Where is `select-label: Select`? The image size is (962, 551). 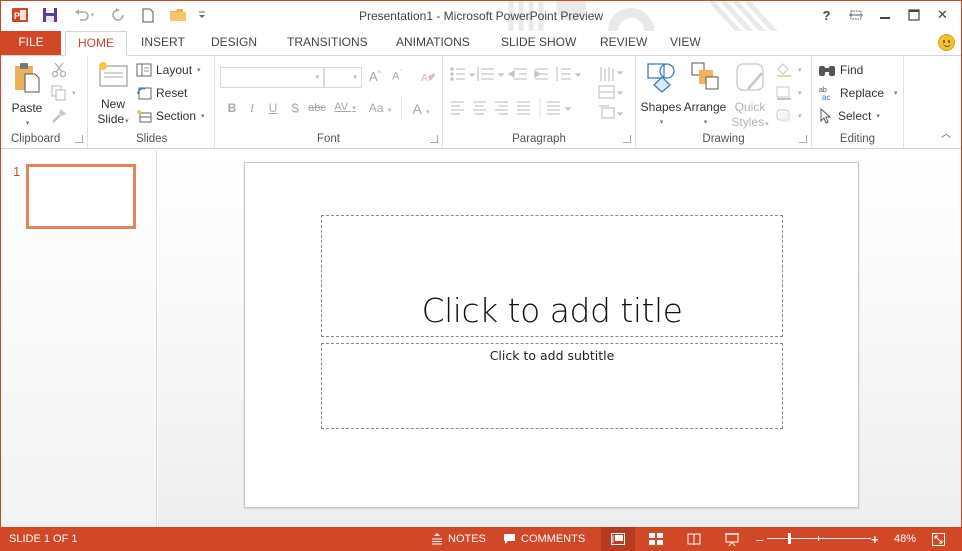
select-label: Select is located at coordinates (855, 116).